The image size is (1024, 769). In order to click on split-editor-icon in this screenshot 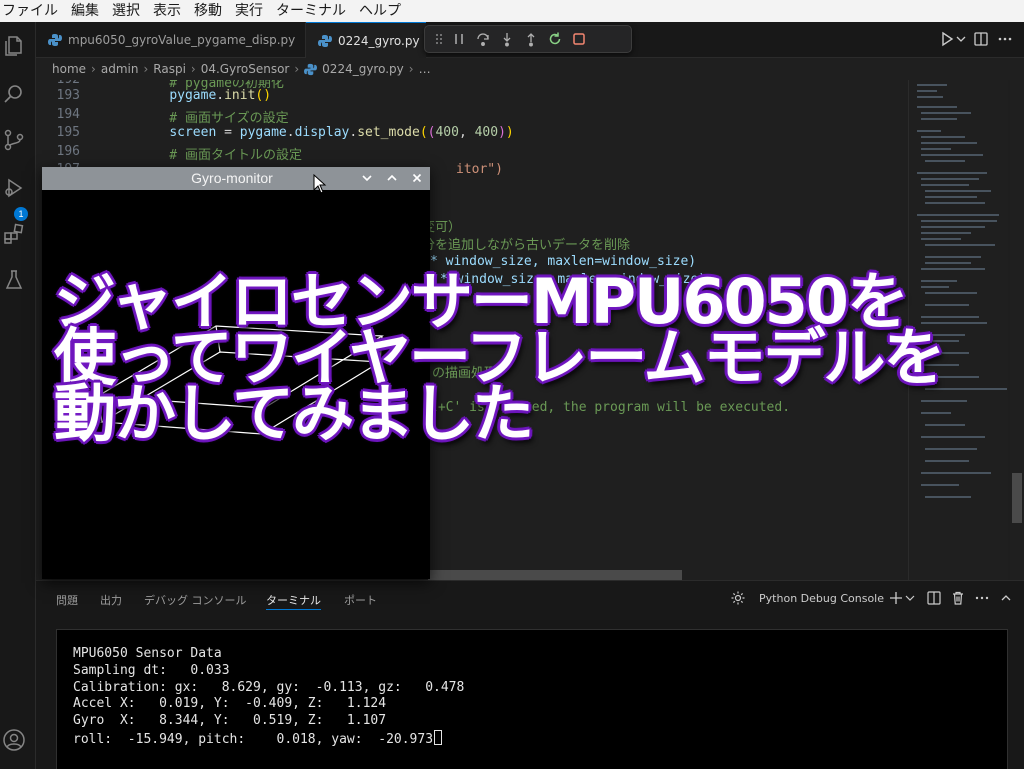, I will do `click(981, 39)`.